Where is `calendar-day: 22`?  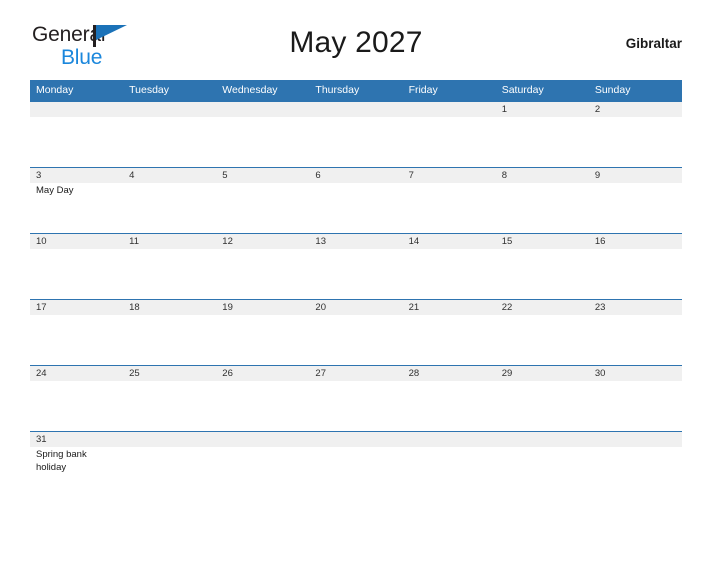 calendar-day: 22 is located at coordinates (542, 332).